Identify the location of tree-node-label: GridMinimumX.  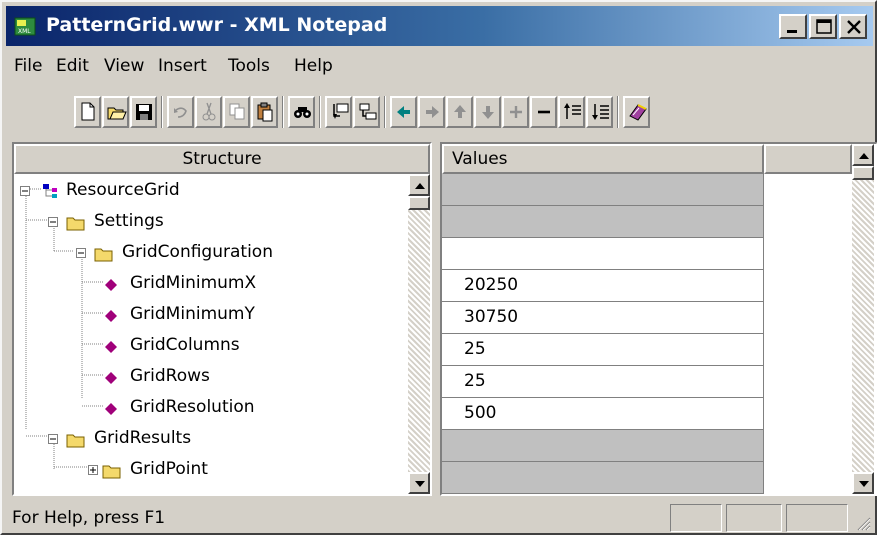
(193, 283).